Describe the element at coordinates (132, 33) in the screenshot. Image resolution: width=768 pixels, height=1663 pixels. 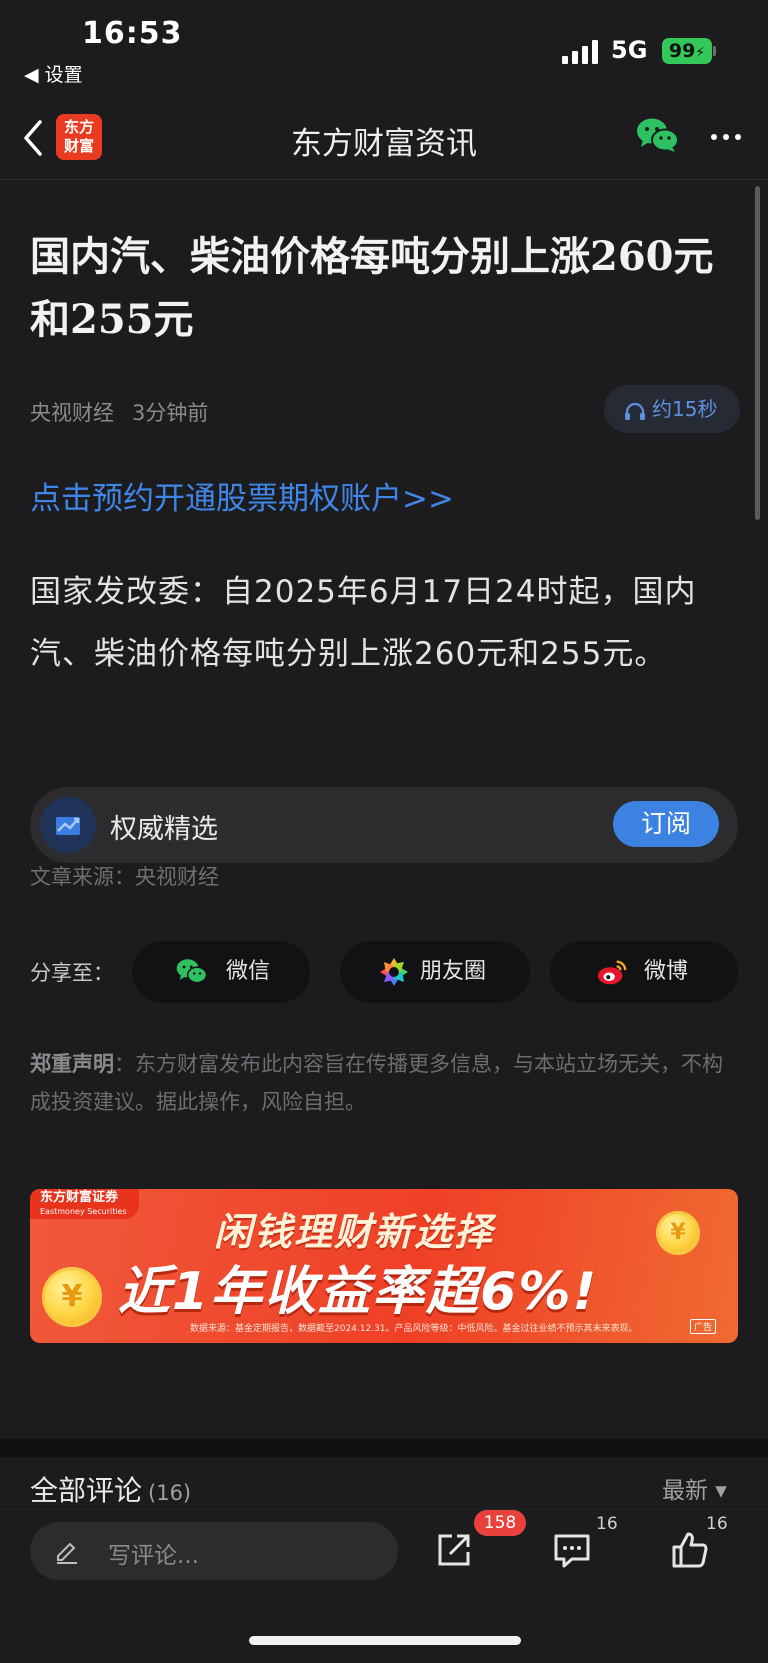
I see `status-time: 16:53` at that location.